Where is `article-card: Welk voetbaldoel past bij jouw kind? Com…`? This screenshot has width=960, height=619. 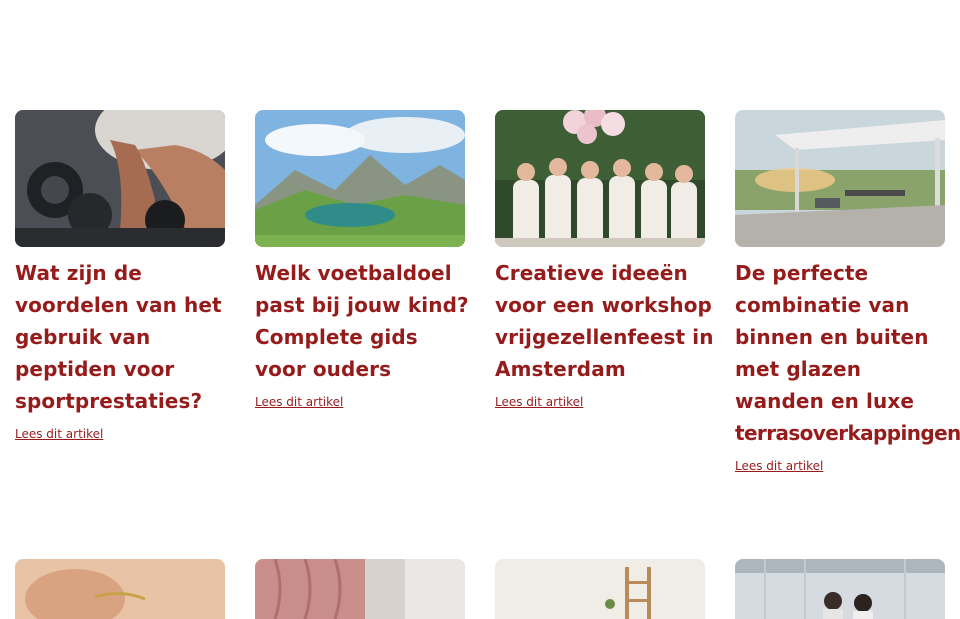 article-card: Welk voetbaldoel past bij jouw kind? Com… is located at coordinates (362, 260).